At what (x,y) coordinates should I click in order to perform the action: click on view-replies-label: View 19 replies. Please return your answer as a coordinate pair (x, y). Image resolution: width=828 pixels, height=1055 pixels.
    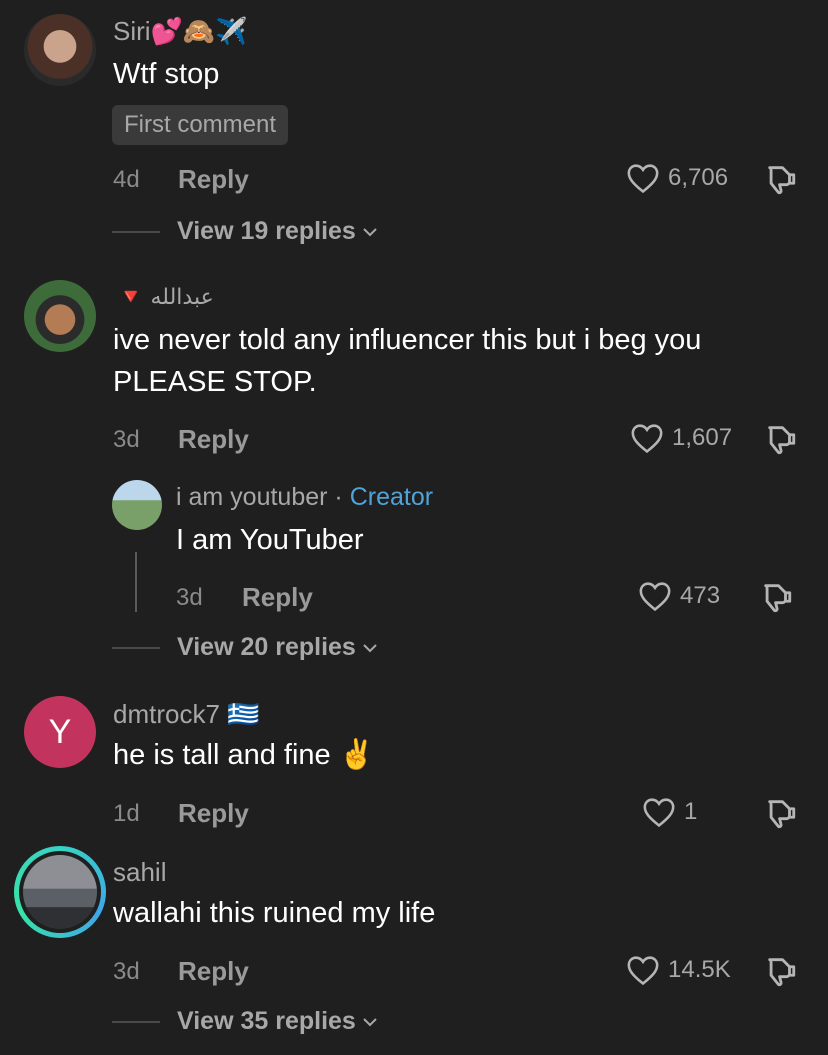
    Looking at the image, I should click on (266, 231).